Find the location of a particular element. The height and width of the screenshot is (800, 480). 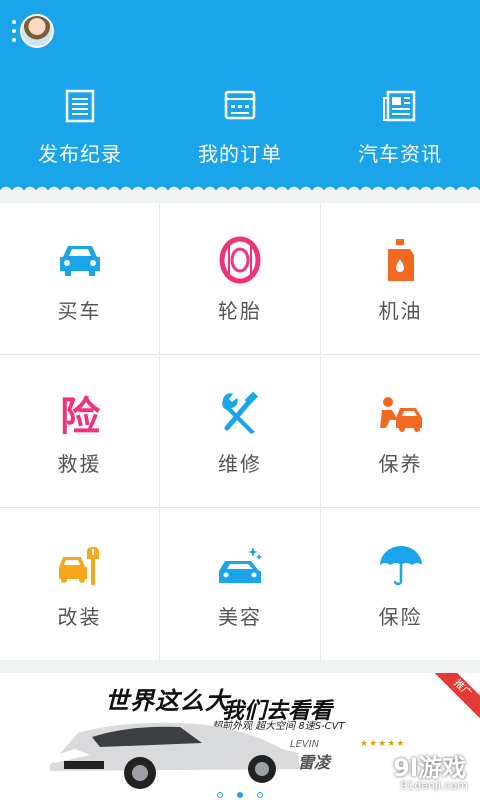

service-maintenance: 保养 is located at coordinates (400, 431).